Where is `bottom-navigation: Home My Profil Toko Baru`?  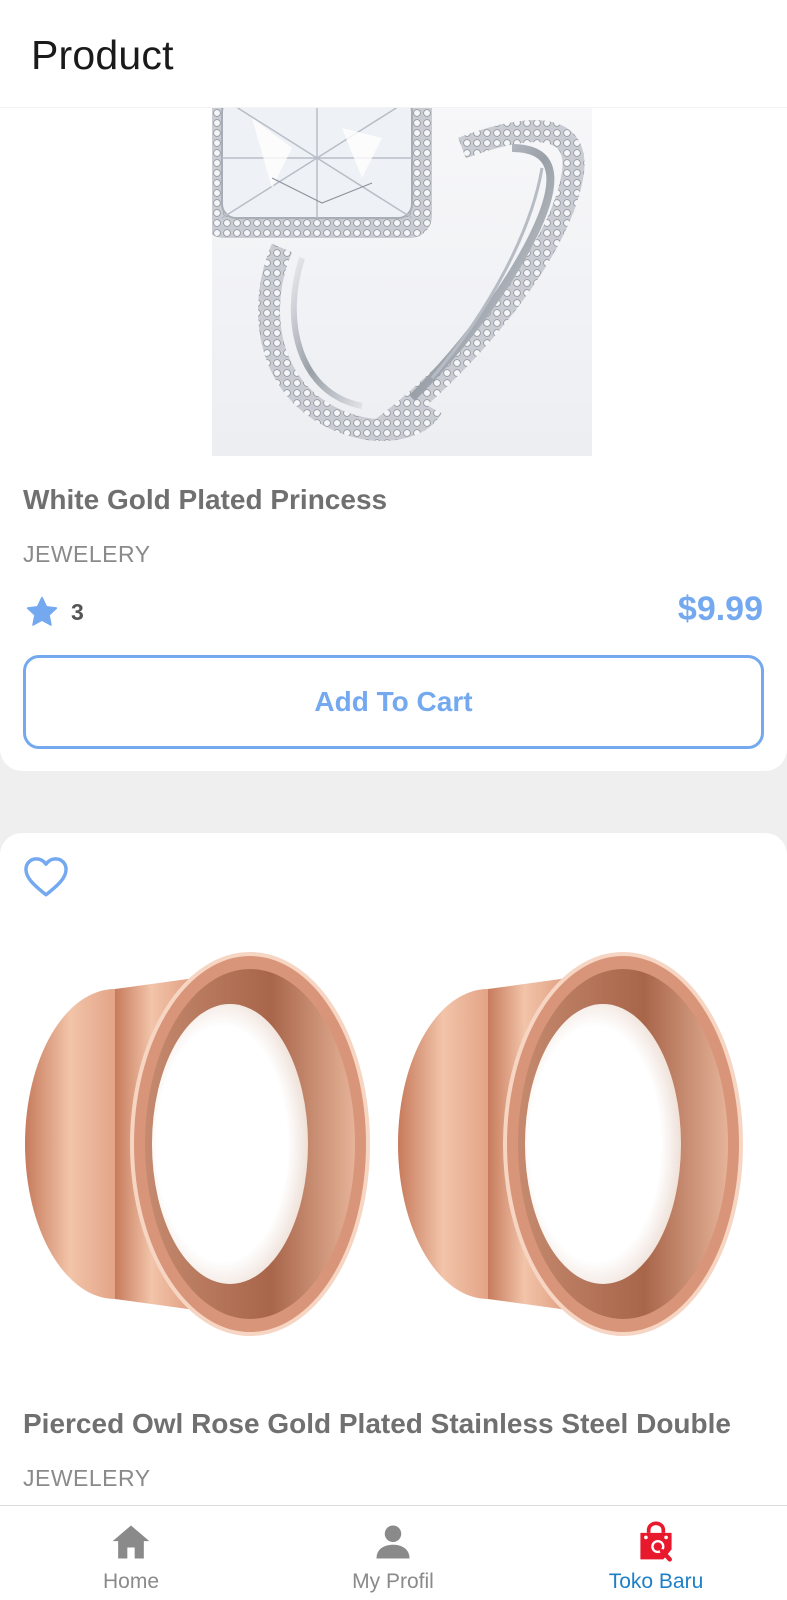 bottom-navigation: Home My Profil Toko Baru is located at coordinates (393, 1552).